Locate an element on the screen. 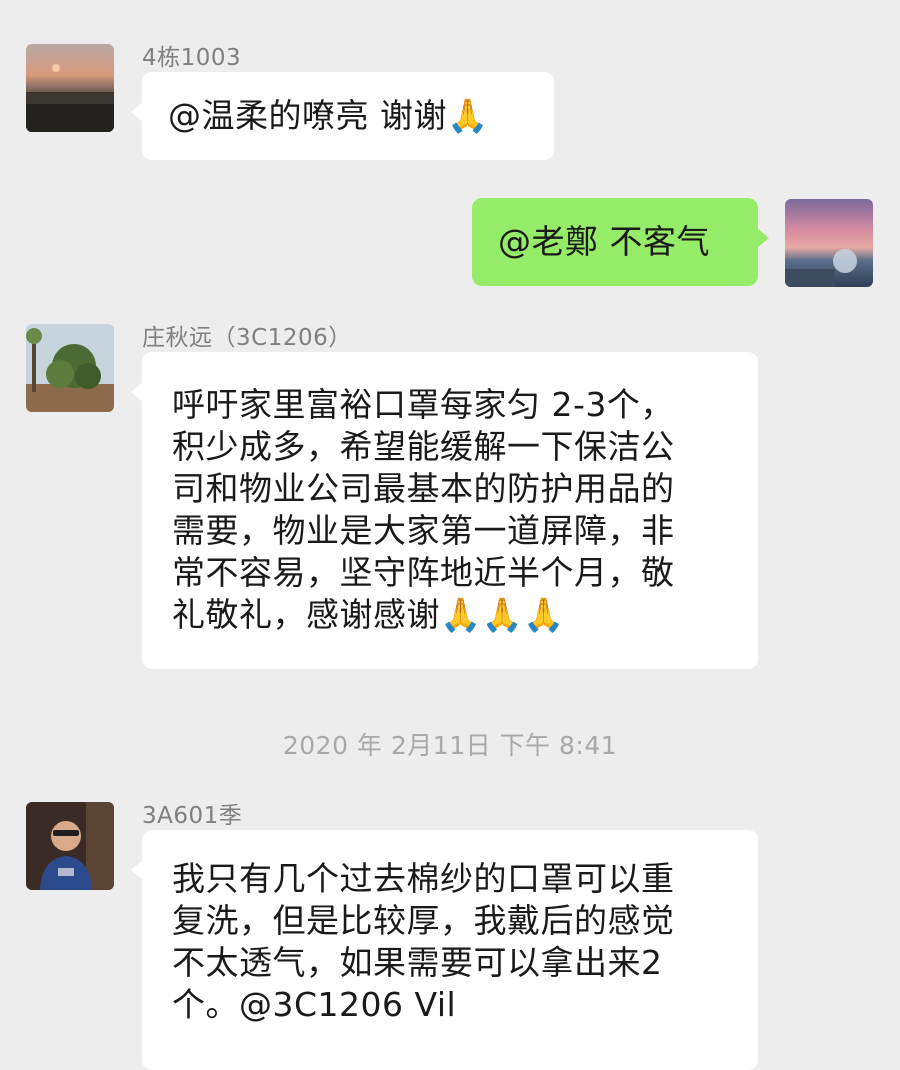 This screenshot has width=900, height=1070. message-text-line: 我只有几个过去棉纱的口罩可以重 is located at coordinates (423, 878).